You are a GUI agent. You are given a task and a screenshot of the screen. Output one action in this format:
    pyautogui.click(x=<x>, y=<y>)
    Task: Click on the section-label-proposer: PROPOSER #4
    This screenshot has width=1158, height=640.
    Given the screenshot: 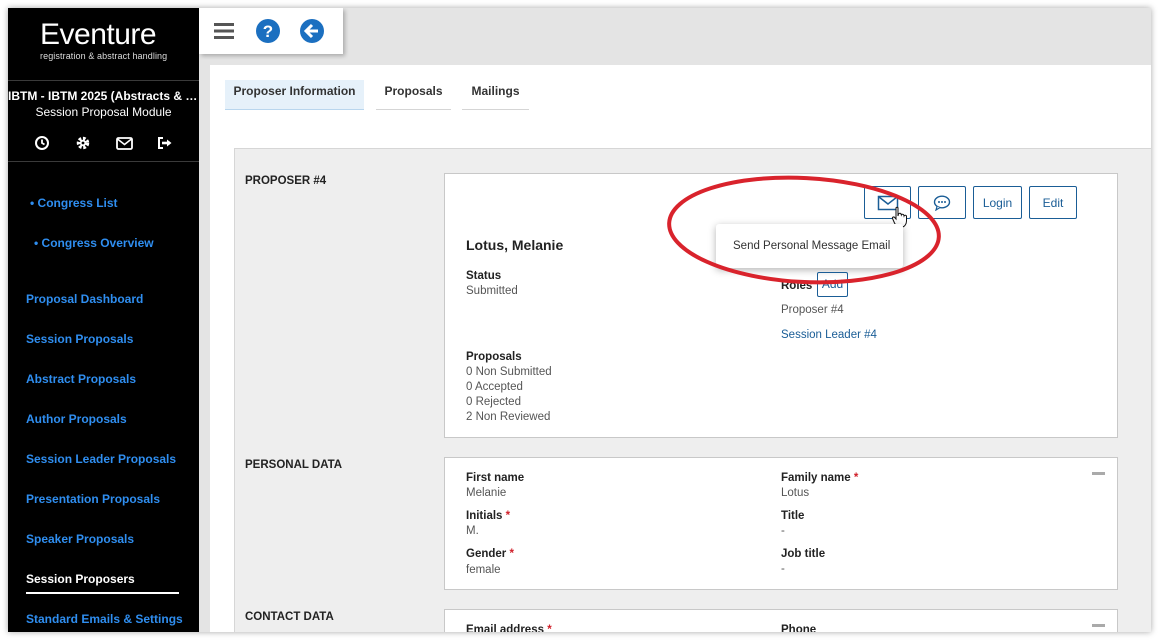 What is the action you would take?
    pyautogui.click(x=286, y=181)
    